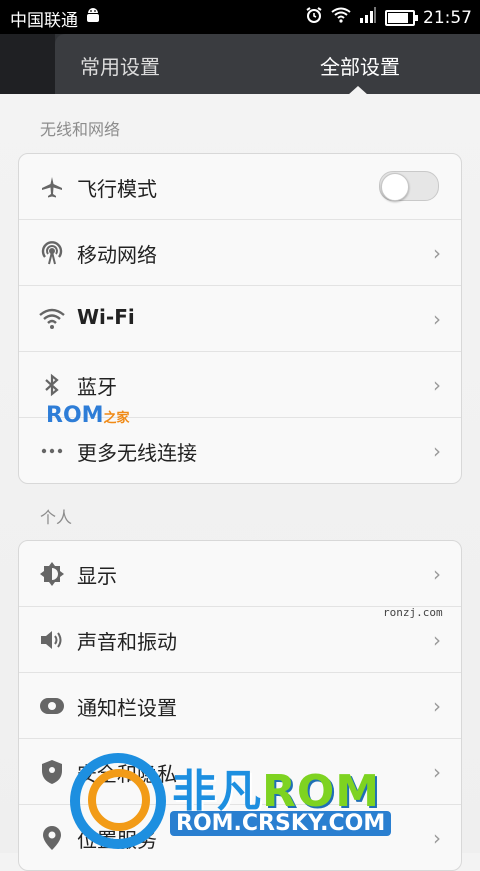  I want to click on airplane-mode-toggle, so click(409, 186).